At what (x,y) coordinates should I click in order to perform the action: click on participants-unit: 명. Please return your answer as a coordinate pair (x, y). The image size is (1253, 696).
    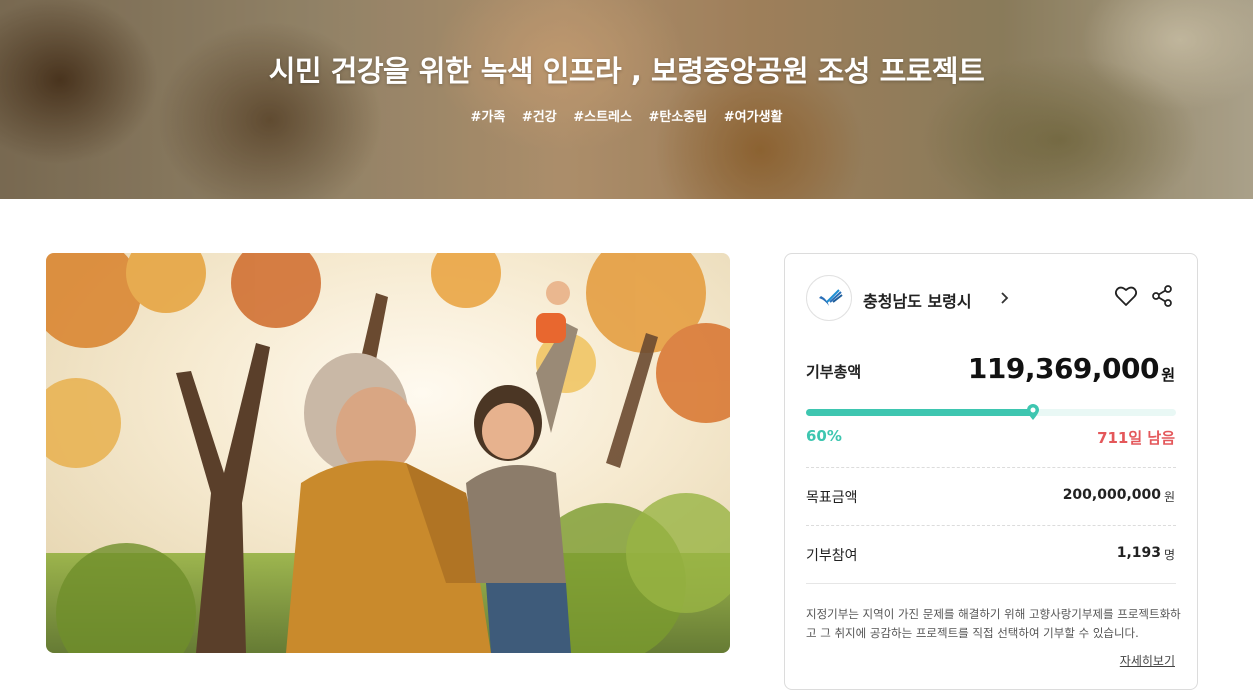
    Looking at the image, I should click on (1169, 555).